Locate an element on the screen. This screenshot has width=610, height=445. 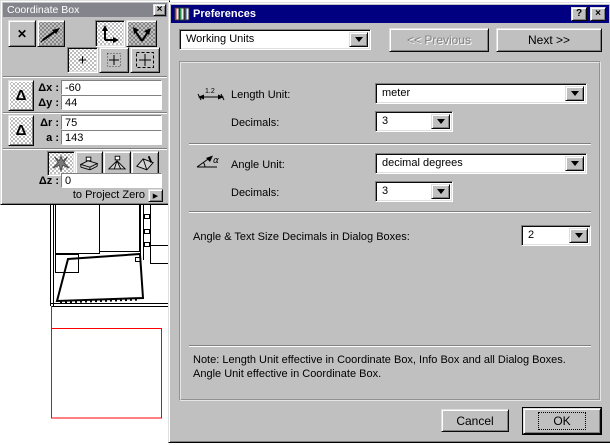
reference-level-menu-button: ▶ is located at coordinates (155, 195).